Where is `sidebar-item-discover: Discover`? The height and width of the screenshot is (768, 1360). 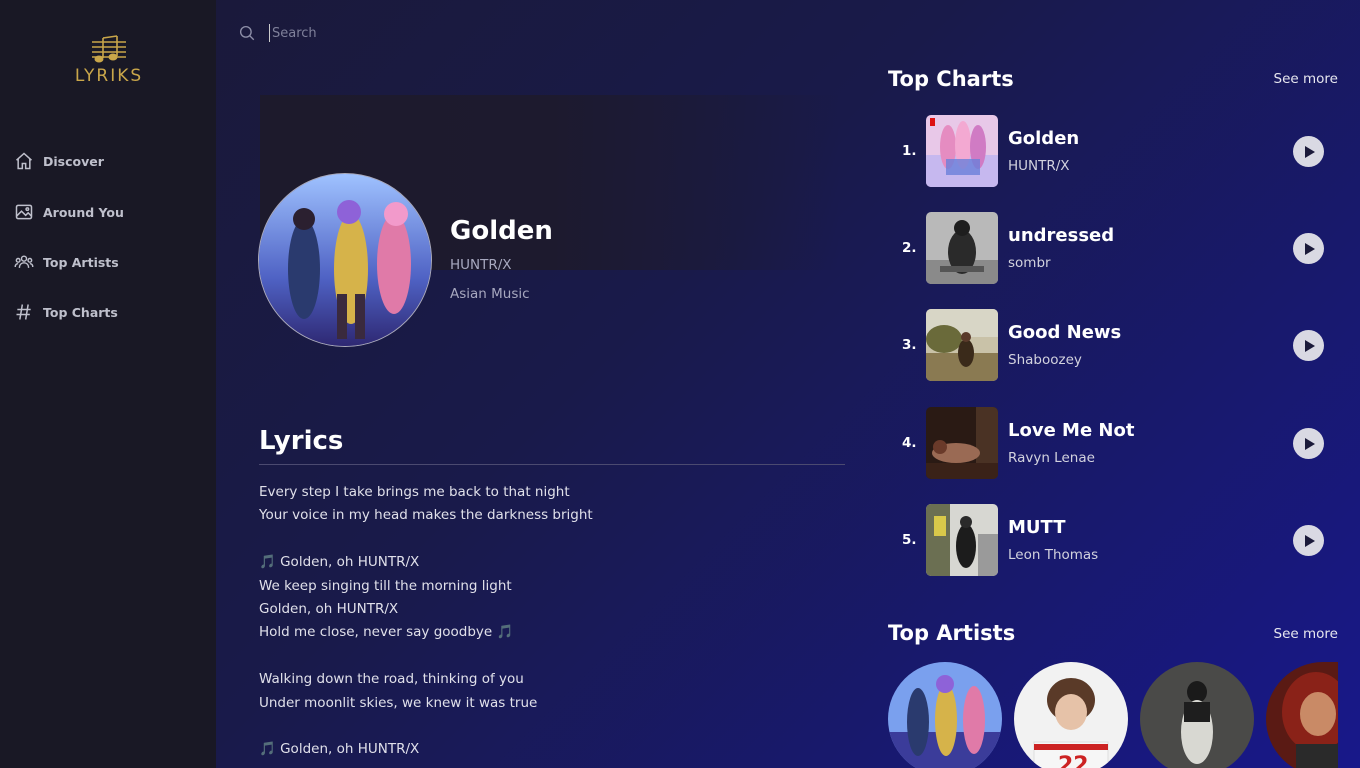
sidebar-item-discover: Discover is located at coordinates (59, 161).